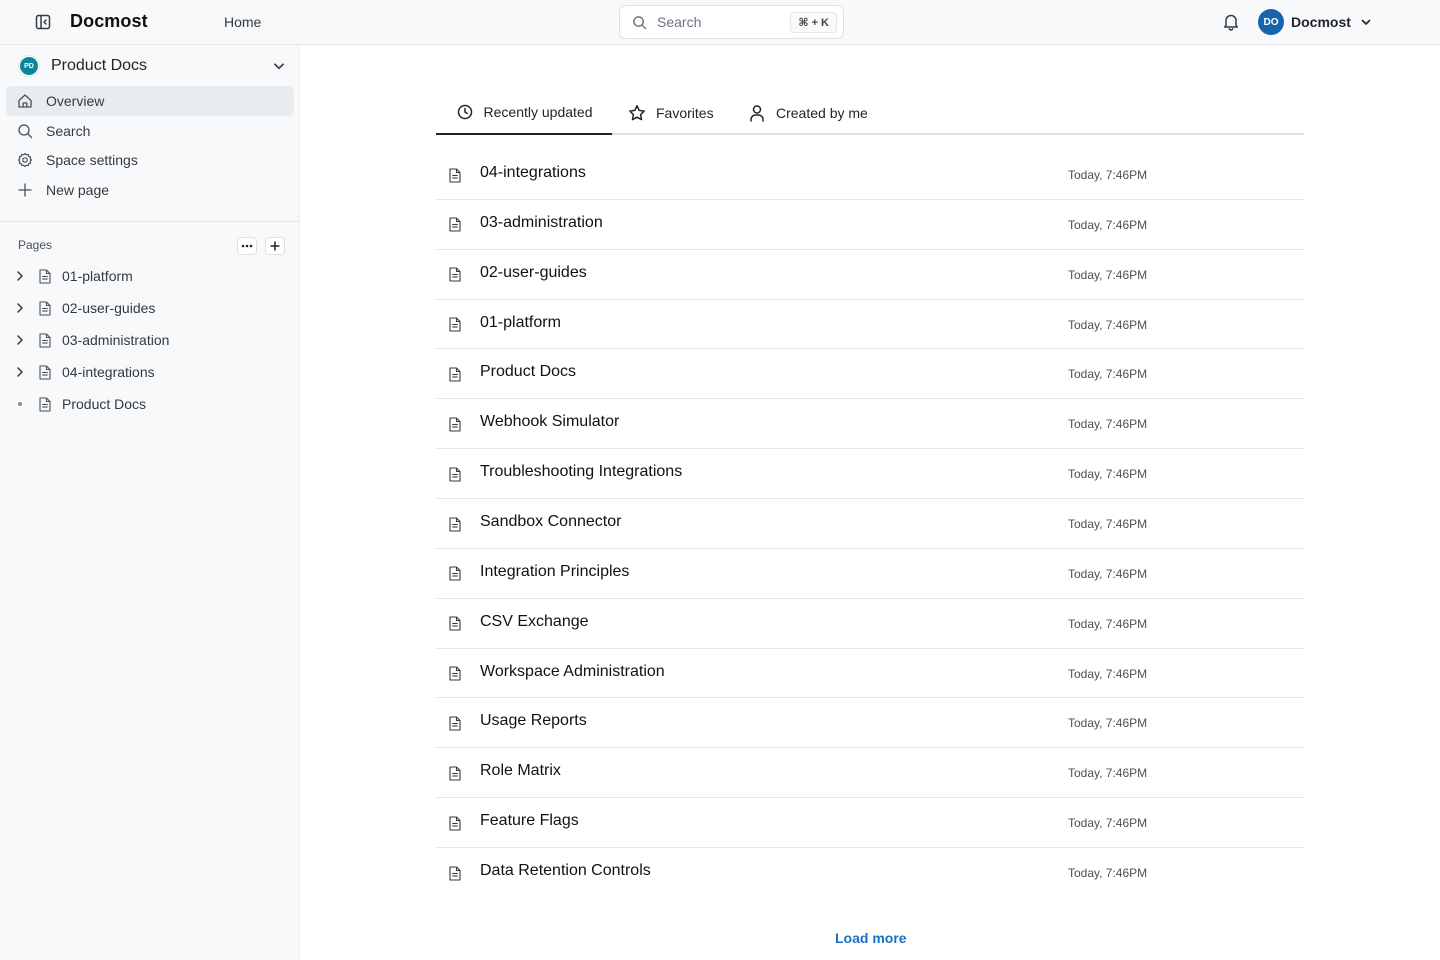 The height and width of the screenshot is (960, 1440). What do you see at coordinates (870, 574) in the screenshot?
I see `list-item: Integration Principles Today, 7:46PM` at bounding box center [870, 574].